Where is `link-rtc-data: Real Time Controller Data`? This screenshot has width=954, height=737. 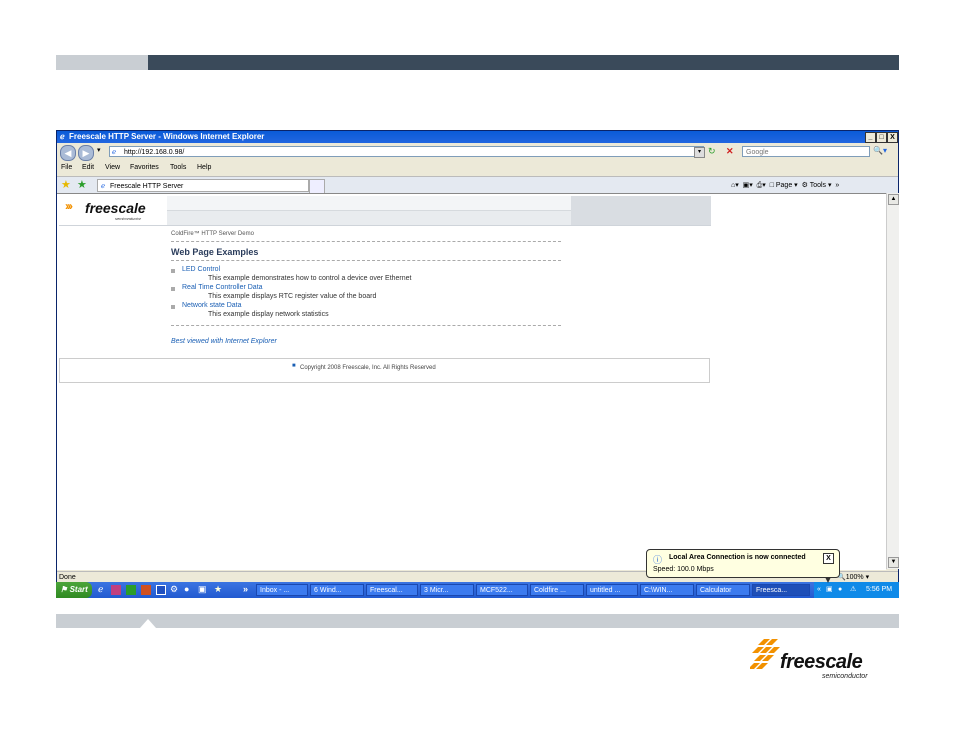 link-rtc-data: Real Time Controller Data is located at coordinates (222, 287).